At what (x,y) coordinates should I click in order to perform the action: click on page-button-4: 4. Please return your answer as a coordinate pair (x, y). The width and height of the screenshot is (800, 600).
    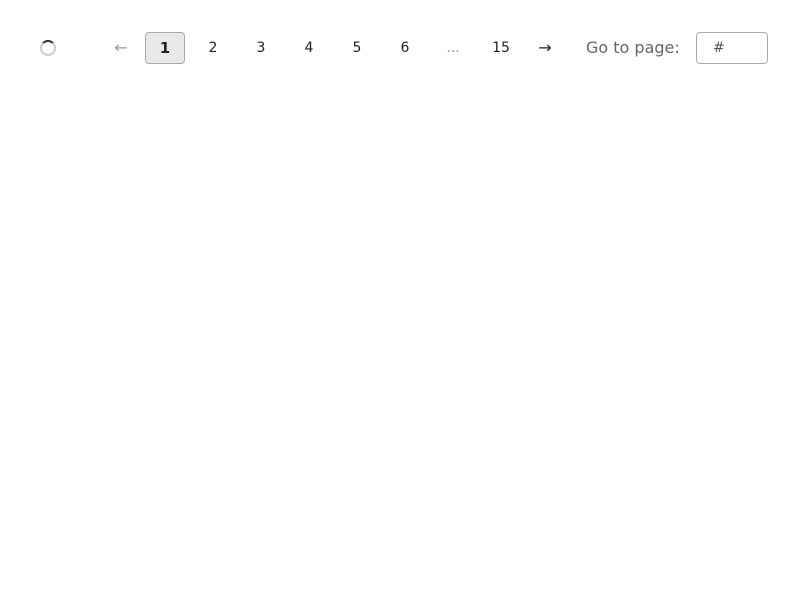
    Looking at the image, I should click on (309, 48).